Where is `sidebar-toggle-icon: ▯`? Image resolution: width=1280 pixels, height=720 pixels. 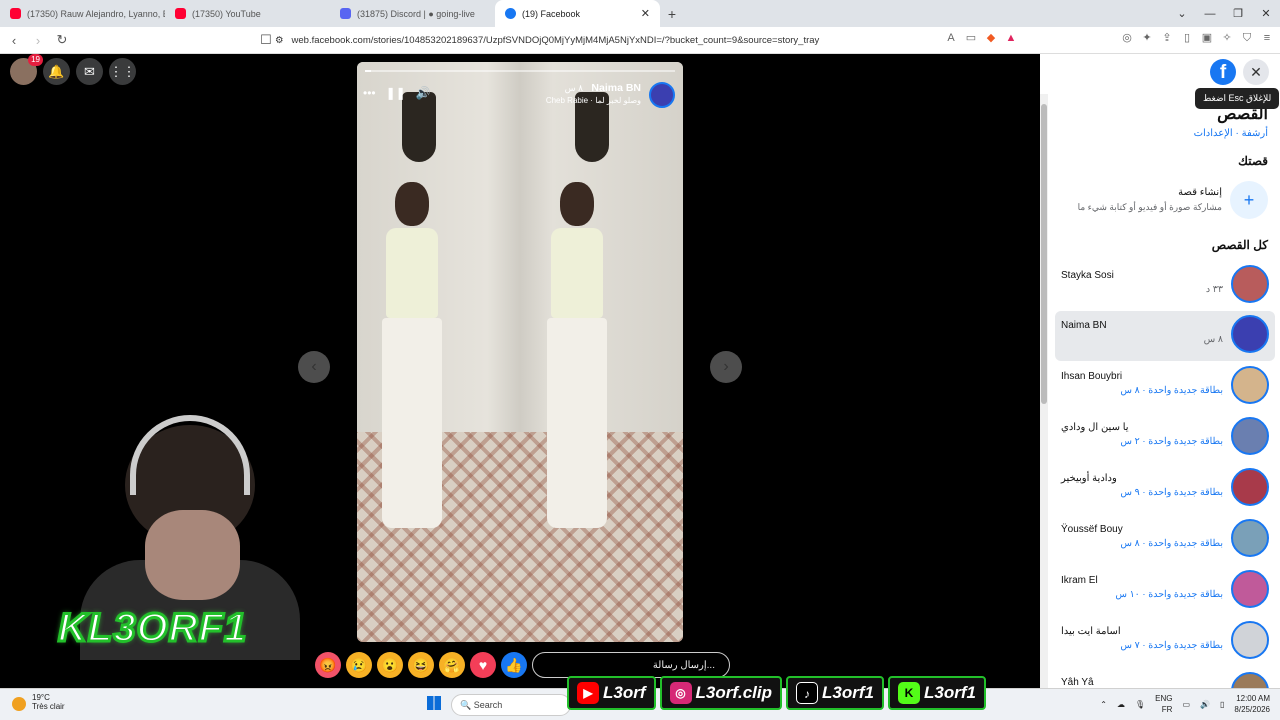
sidebar-toggle-icon: ▯ is located at coordinates (1187, 38).